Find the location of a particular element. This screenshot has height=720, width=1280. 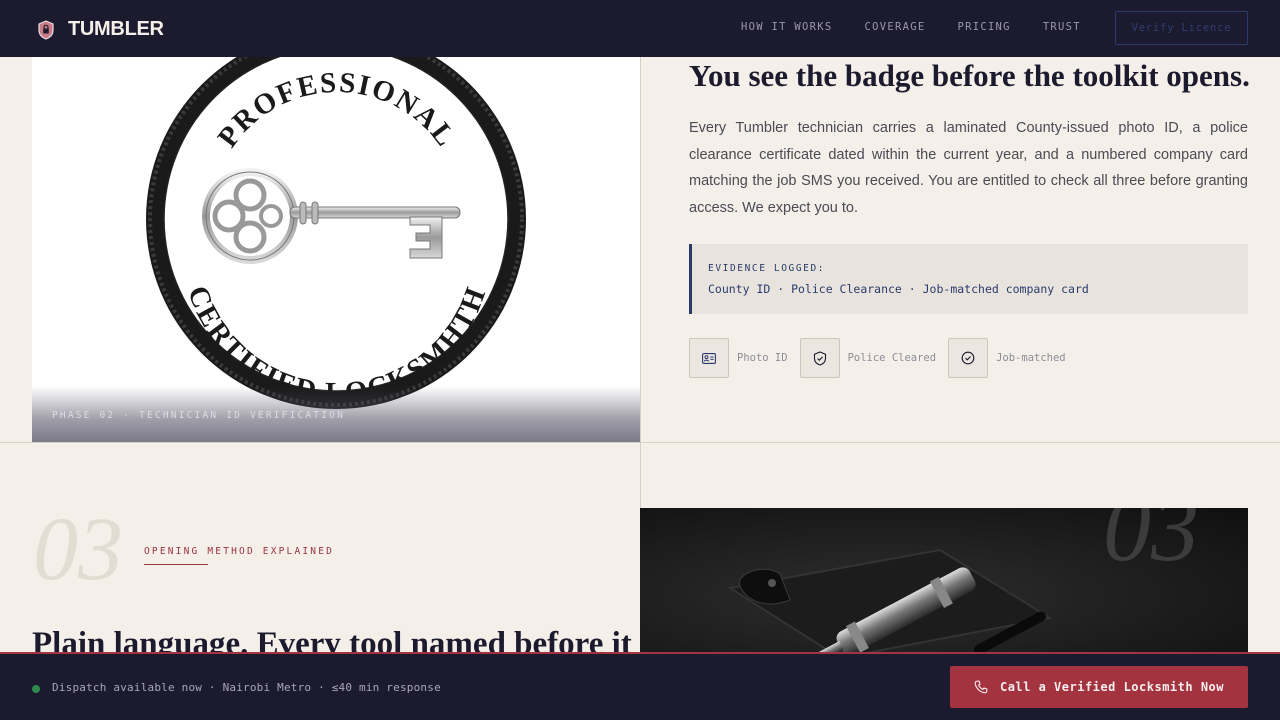

status-dot is located at coordinates (36, 689).